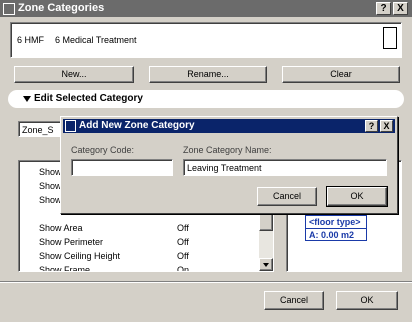 This screenshot has width=412, height=322. Describe the element at coordinates (229, 126) in the screenshot. I see `dialog-title-bar: Add New Zone Category ? X` at that location.